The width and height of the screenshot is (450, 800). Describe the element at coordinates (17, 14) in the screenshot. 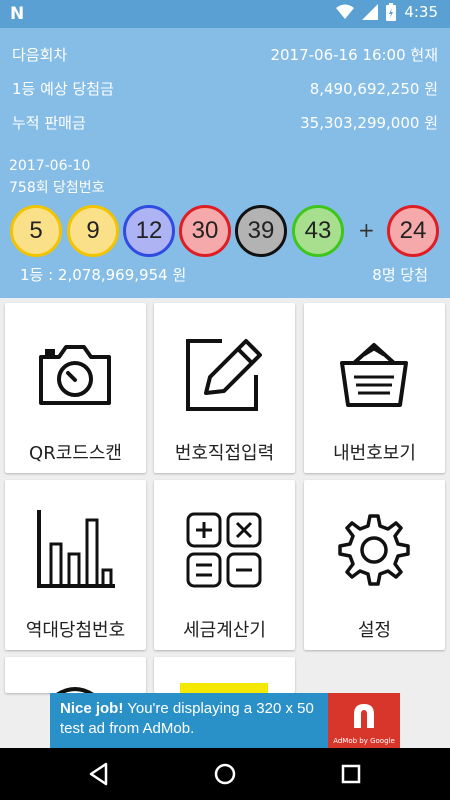

I see `notification-n-icon: N` at that location.